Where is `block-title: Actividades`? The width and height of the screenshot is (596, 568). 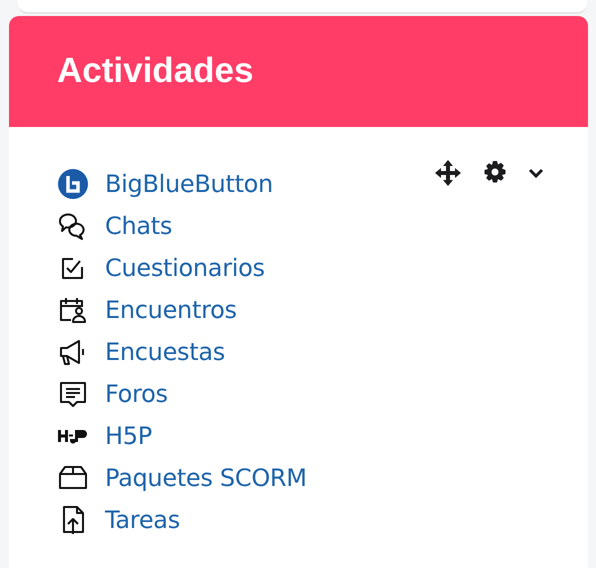
block-title: Actividades is located at coordinates (155, 71).